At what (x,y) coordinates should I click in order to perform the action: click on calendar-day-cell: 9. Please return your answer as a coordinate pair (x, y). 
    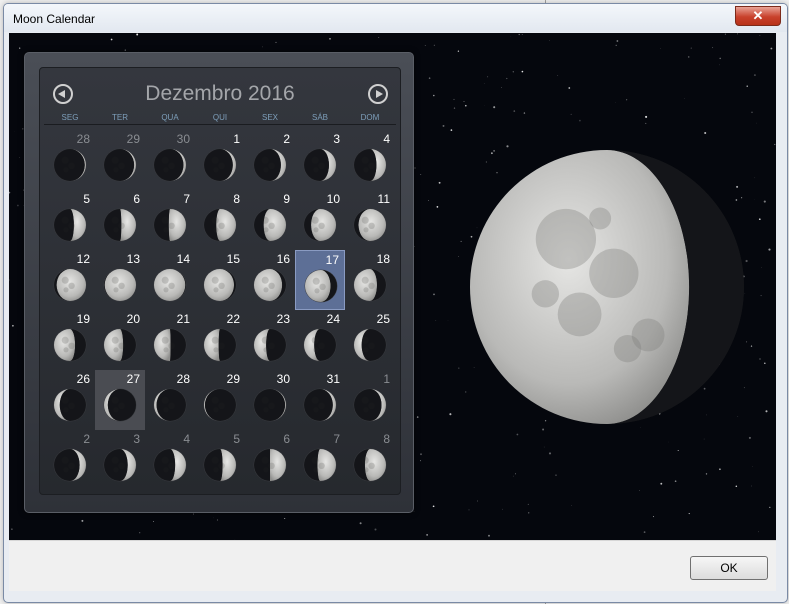
    Looking at the image, I should click on (270, 220).